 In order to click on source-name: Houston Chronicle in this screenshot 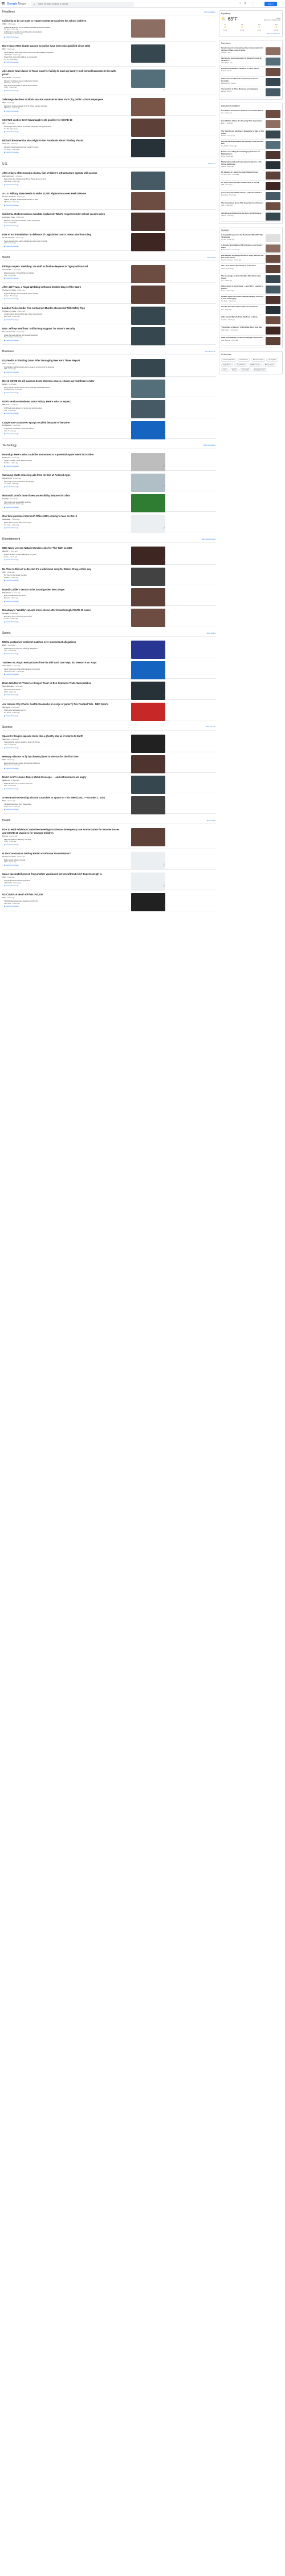, I will do `click(8, 238)`.